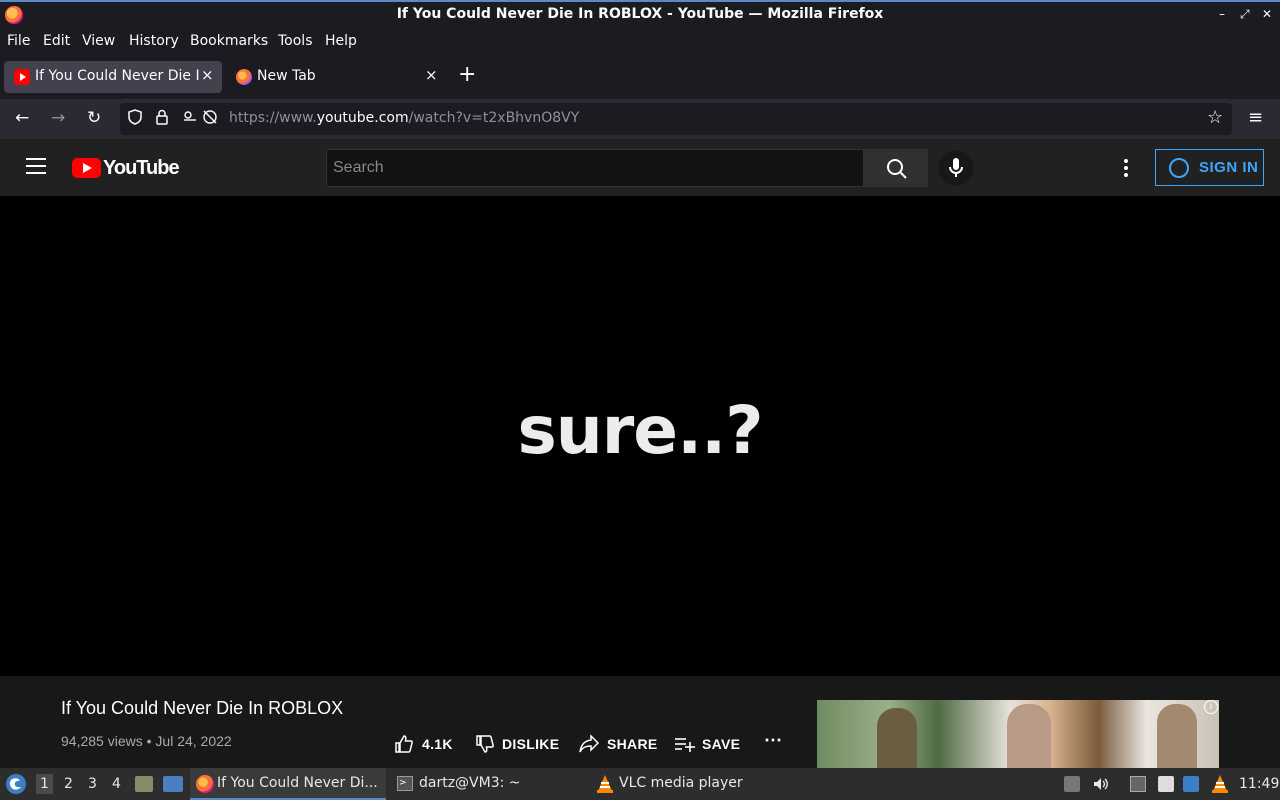 Image resolution: width=1280 pixels, height=800 pixels. What do you see at coordinates (470, 783) in the screenshot?
I see `task-label: dartz@VM3: ~` at bounding box center [470, 783].